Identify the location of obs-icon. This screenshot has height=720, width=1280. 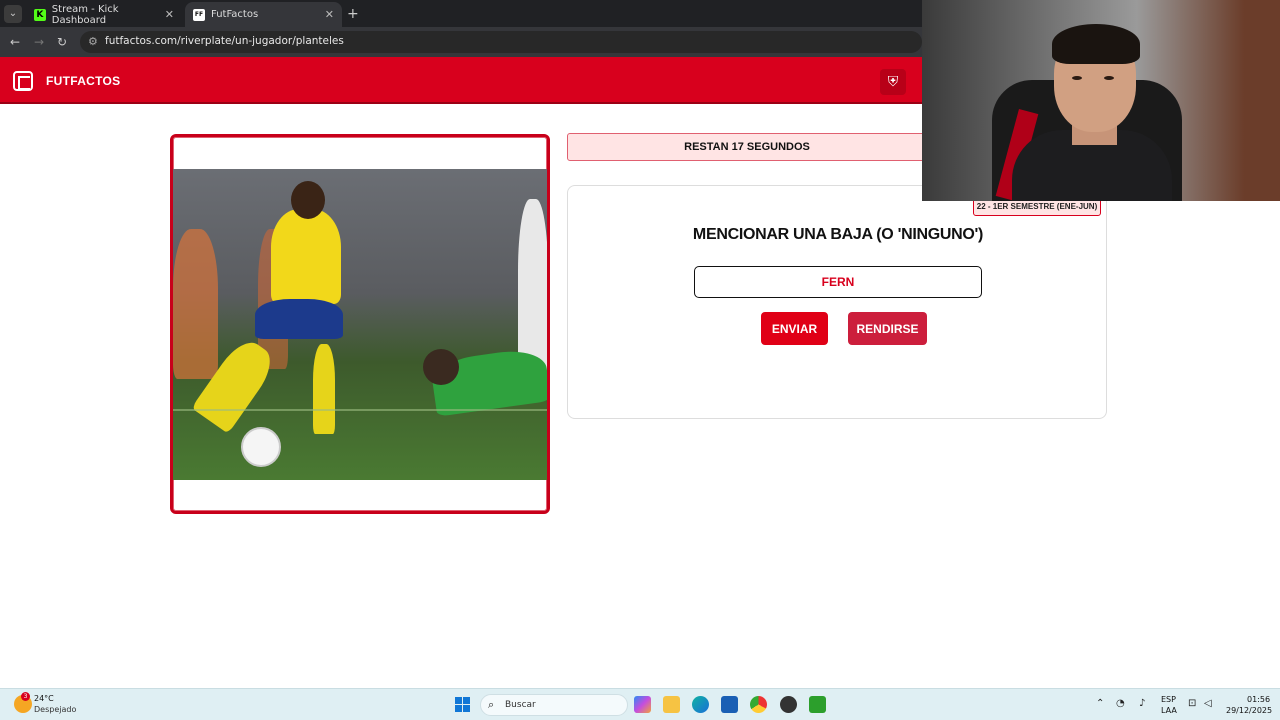
(788, 704).